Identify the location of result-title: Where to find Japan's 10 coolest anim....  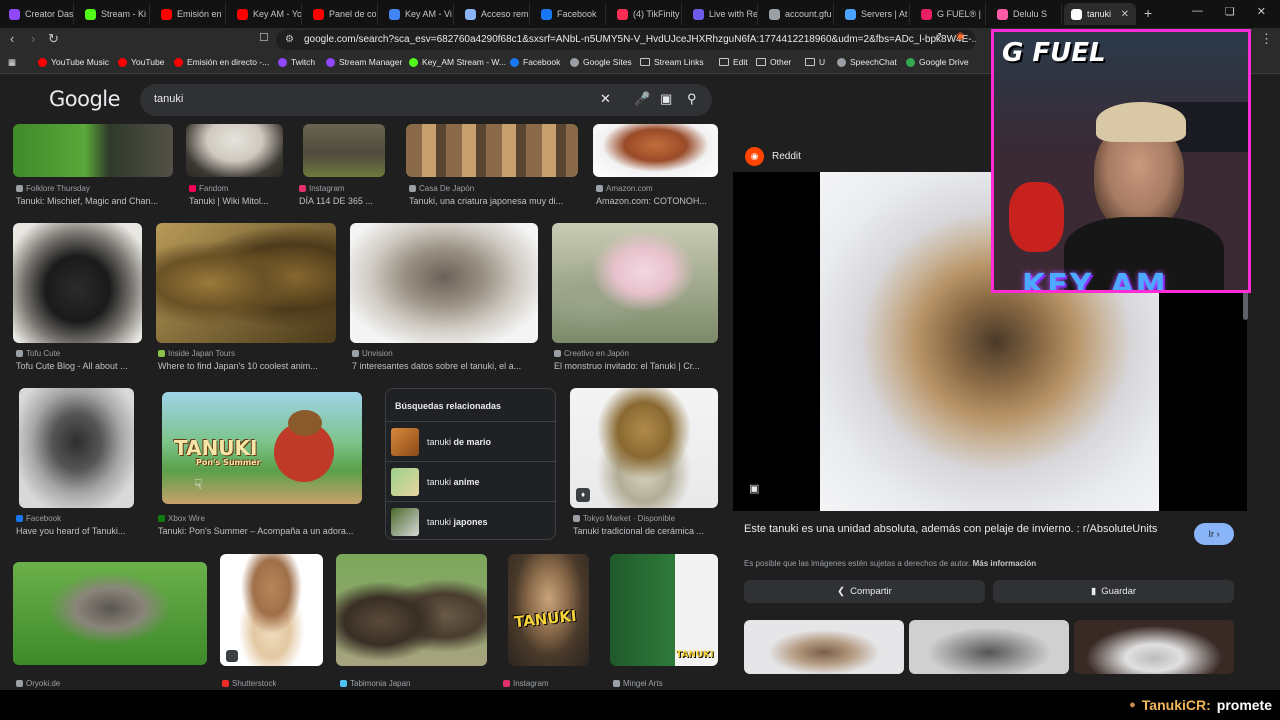
(247, 366).